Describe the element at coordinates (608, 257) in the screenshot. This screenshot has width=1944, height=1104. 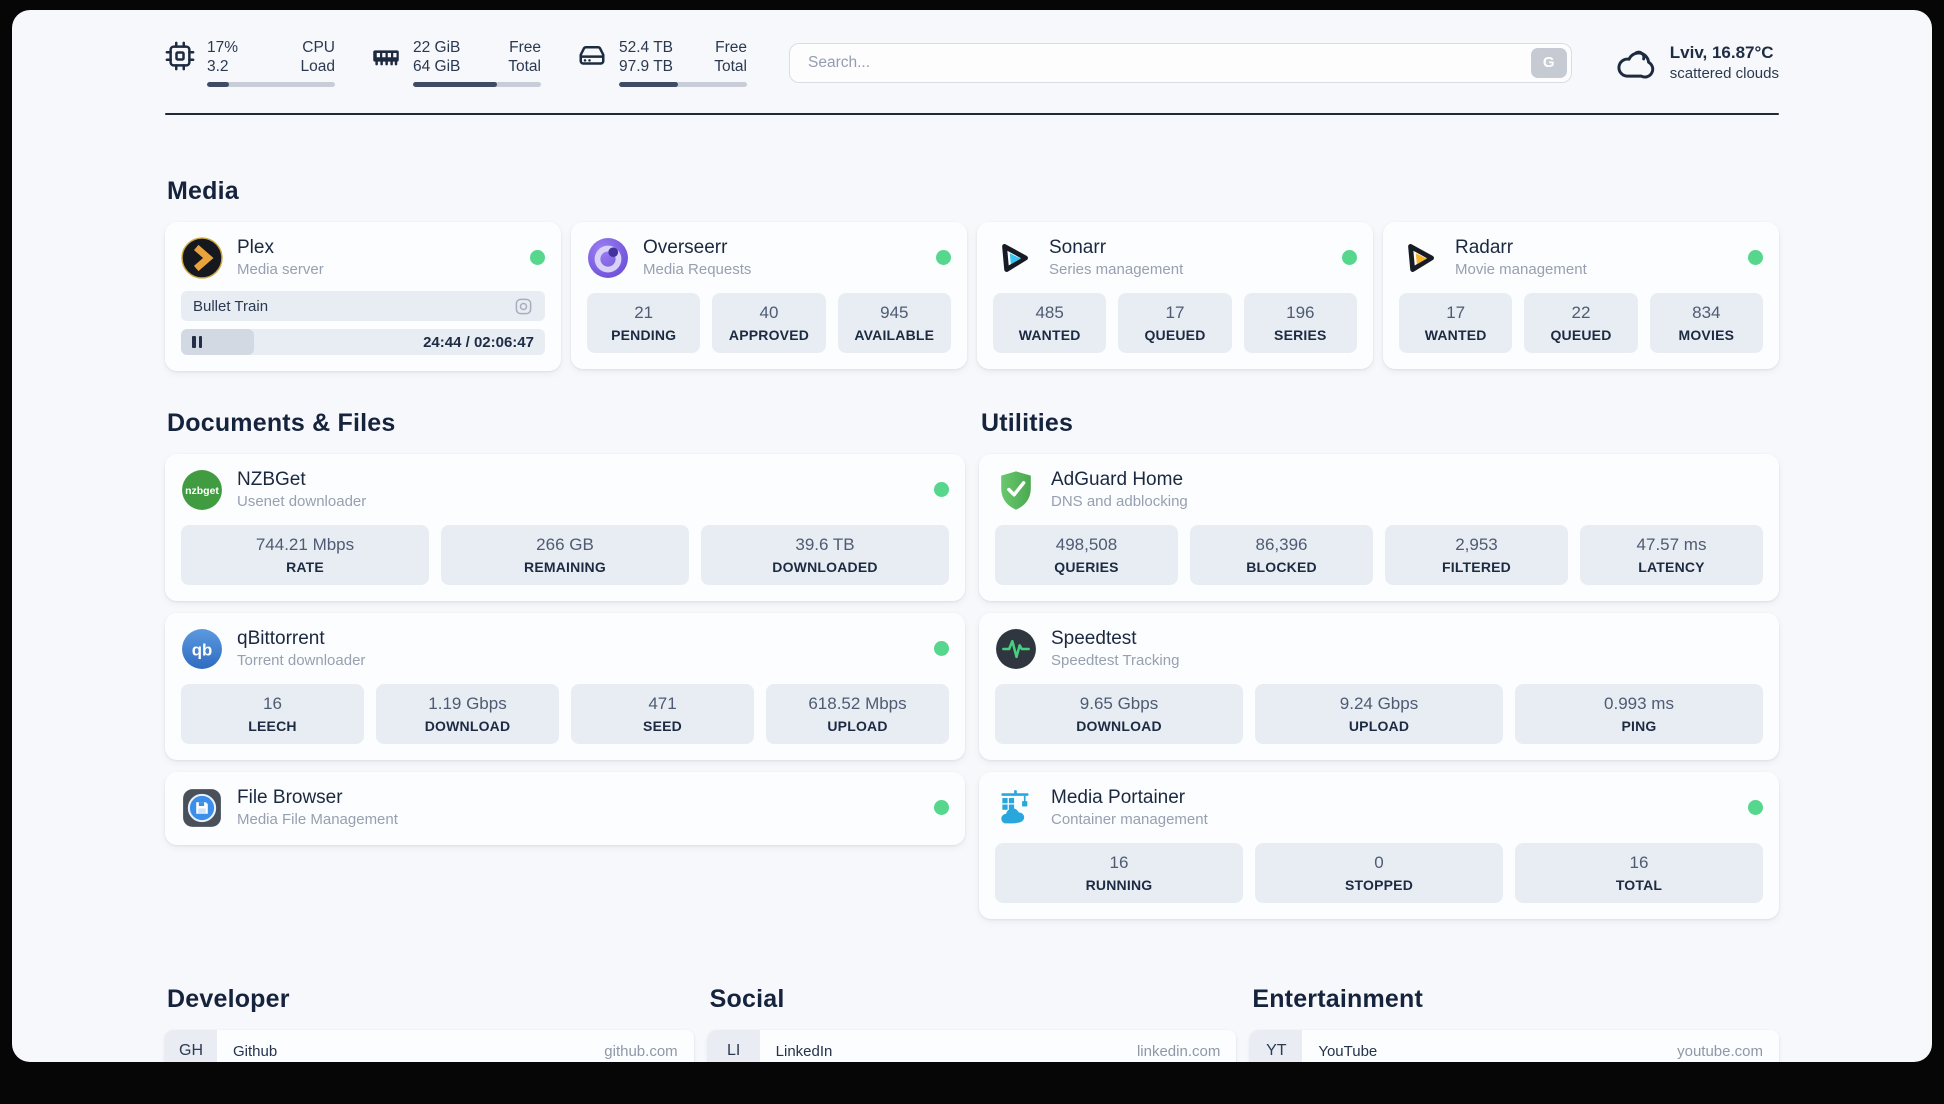
I see `overseerr-icon` at that location.